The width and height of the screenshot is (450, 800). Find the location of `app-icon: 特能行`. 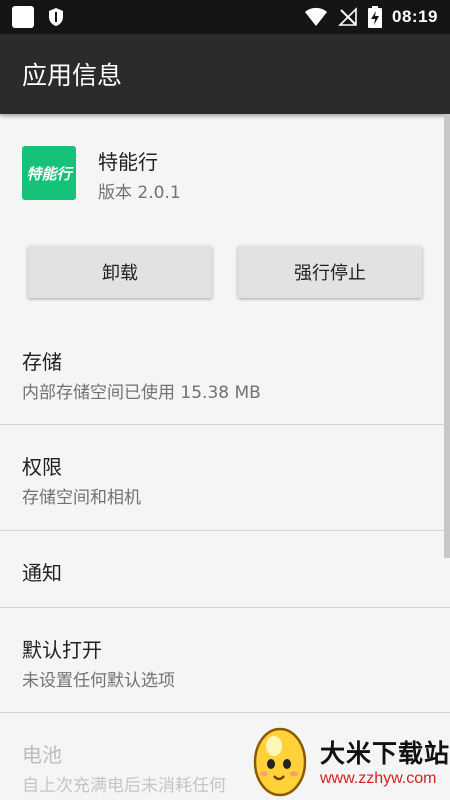

app-icon: 特能行 is located at coordinates (49, 173).